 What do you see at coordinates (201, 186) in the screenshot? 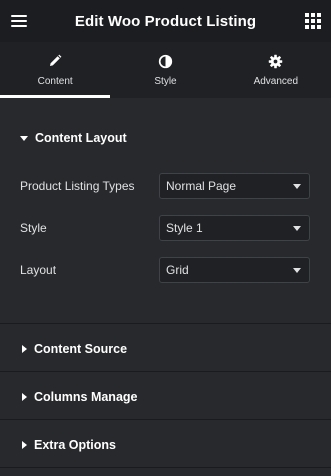
I see `select-value: Normal Page` at bounding box center [201, 186].